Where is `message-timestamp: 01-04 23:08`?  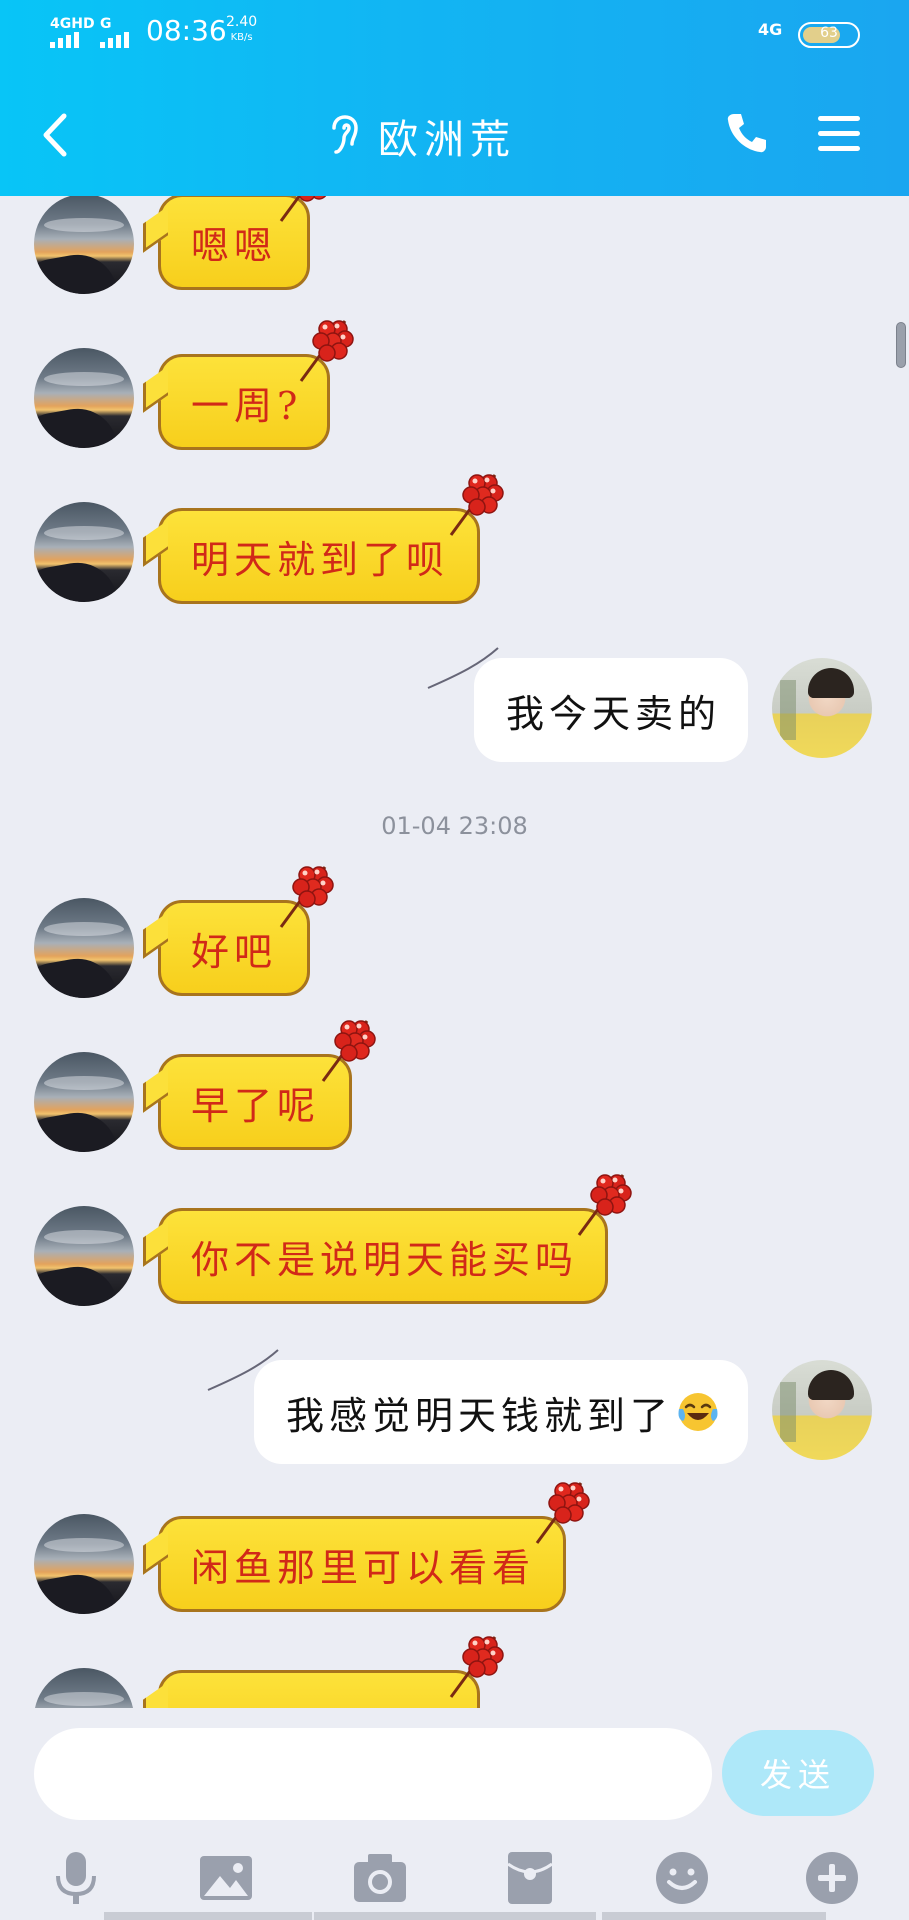
message-timestamp: 01-04 23:08 is located at coordinates (454, 826).